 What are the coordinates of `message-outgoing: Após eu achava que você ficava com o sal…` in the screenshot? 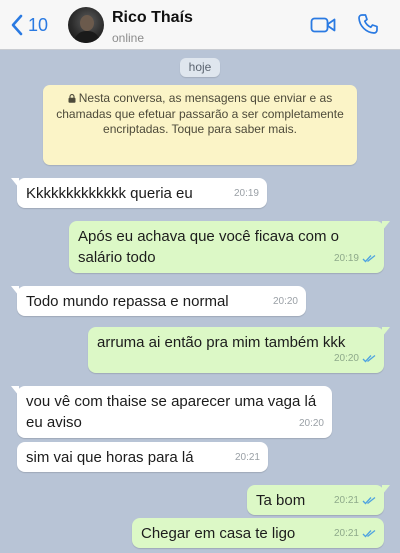 It's located at (229, 247).